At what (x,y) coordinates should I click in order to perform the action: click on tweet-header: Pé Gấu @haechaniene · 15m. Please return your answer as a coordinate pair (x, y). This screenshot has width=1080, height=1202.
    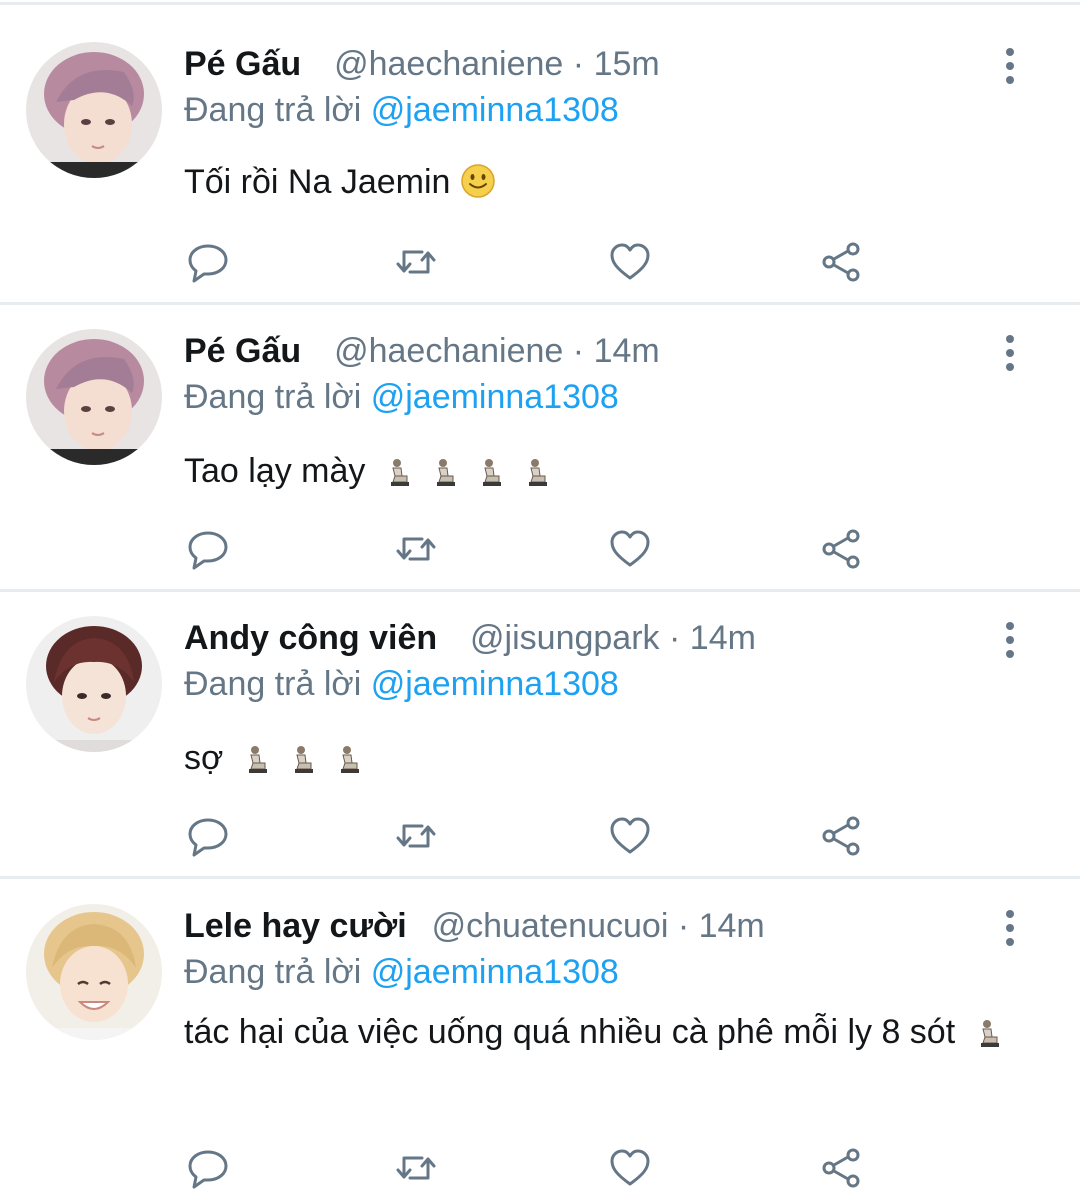
    Looking at the image, I should click on (422, 64).